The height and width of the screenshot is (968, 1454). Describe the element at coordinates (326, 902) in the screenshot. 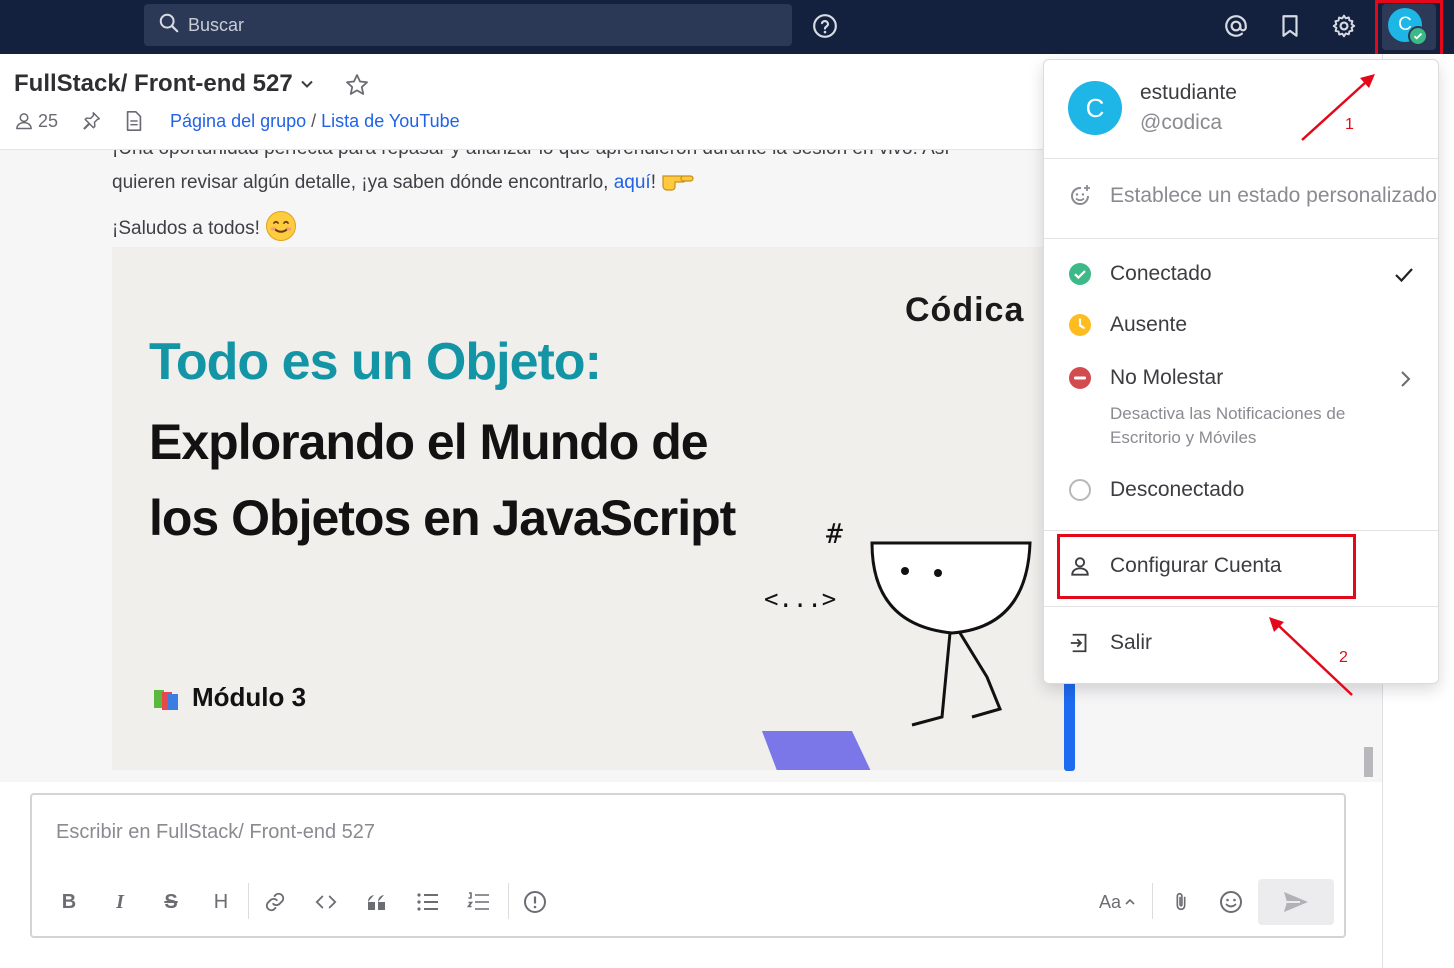

I see `code-icon` at that location.